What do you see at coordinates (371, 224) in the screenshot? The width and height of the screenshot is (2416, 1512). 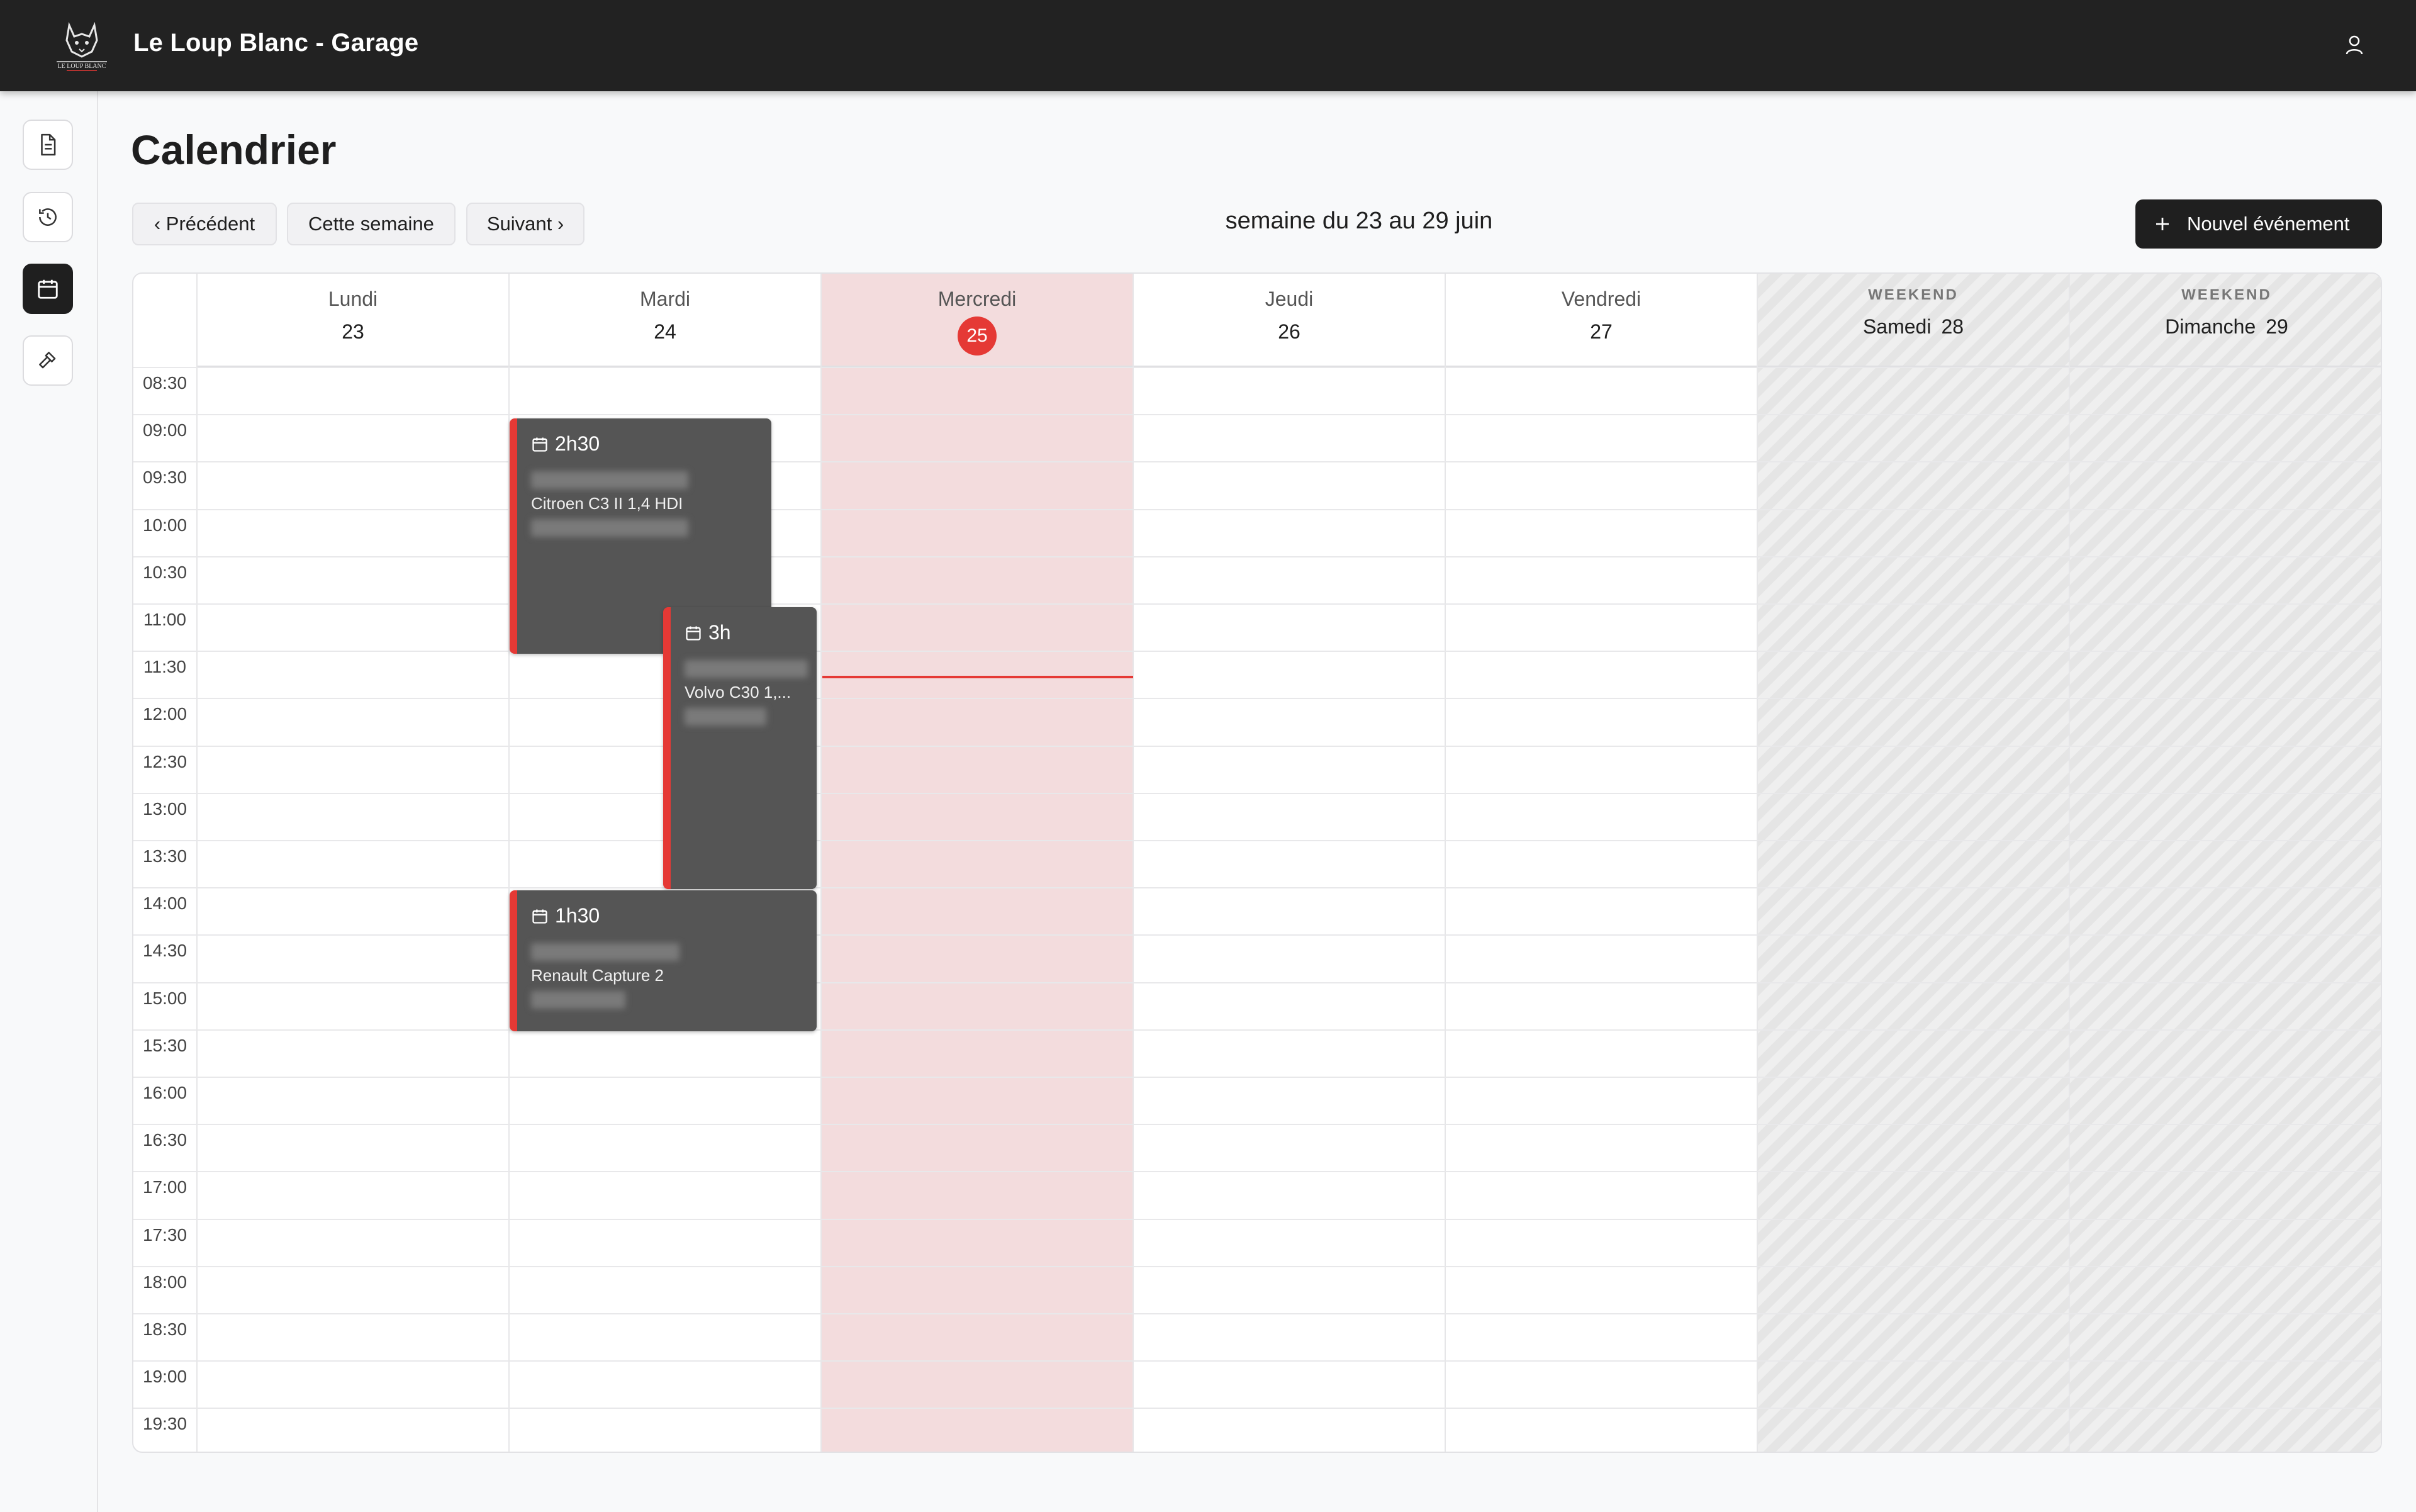 I see `this-week-button: Cette semaine` at bounding box center [371, 224].